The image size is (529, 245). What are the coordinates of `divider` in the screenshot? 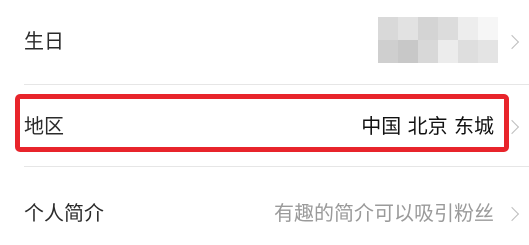 It's located at (276, 84).